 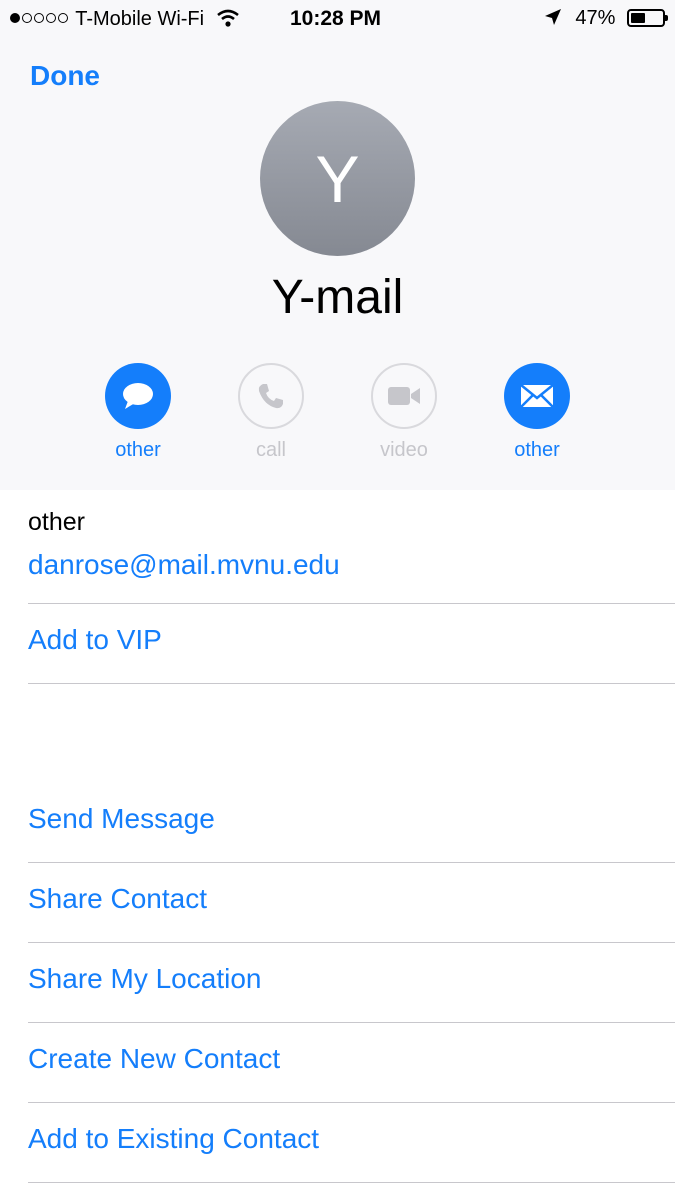 I want to click on send-message-button: Send Message, so click(x=351, y=819).